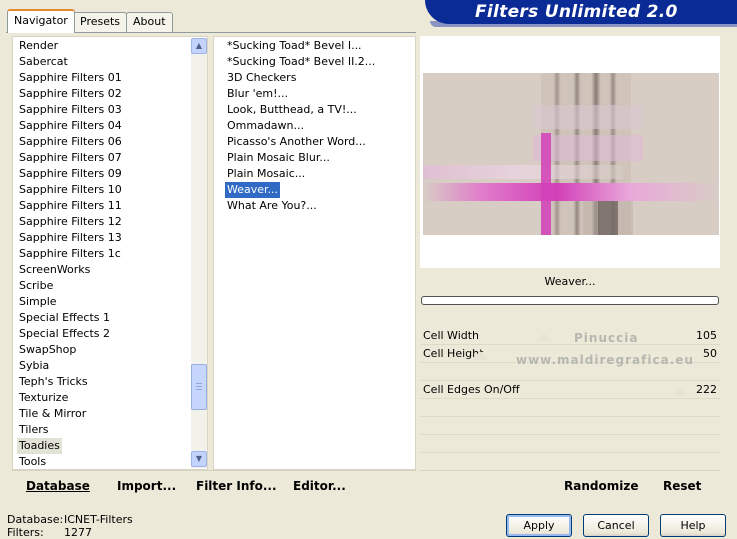  Describe the element at coordinates (52, 414) in the screenshot. I see `category-item: Tile & Mirror` at that location.